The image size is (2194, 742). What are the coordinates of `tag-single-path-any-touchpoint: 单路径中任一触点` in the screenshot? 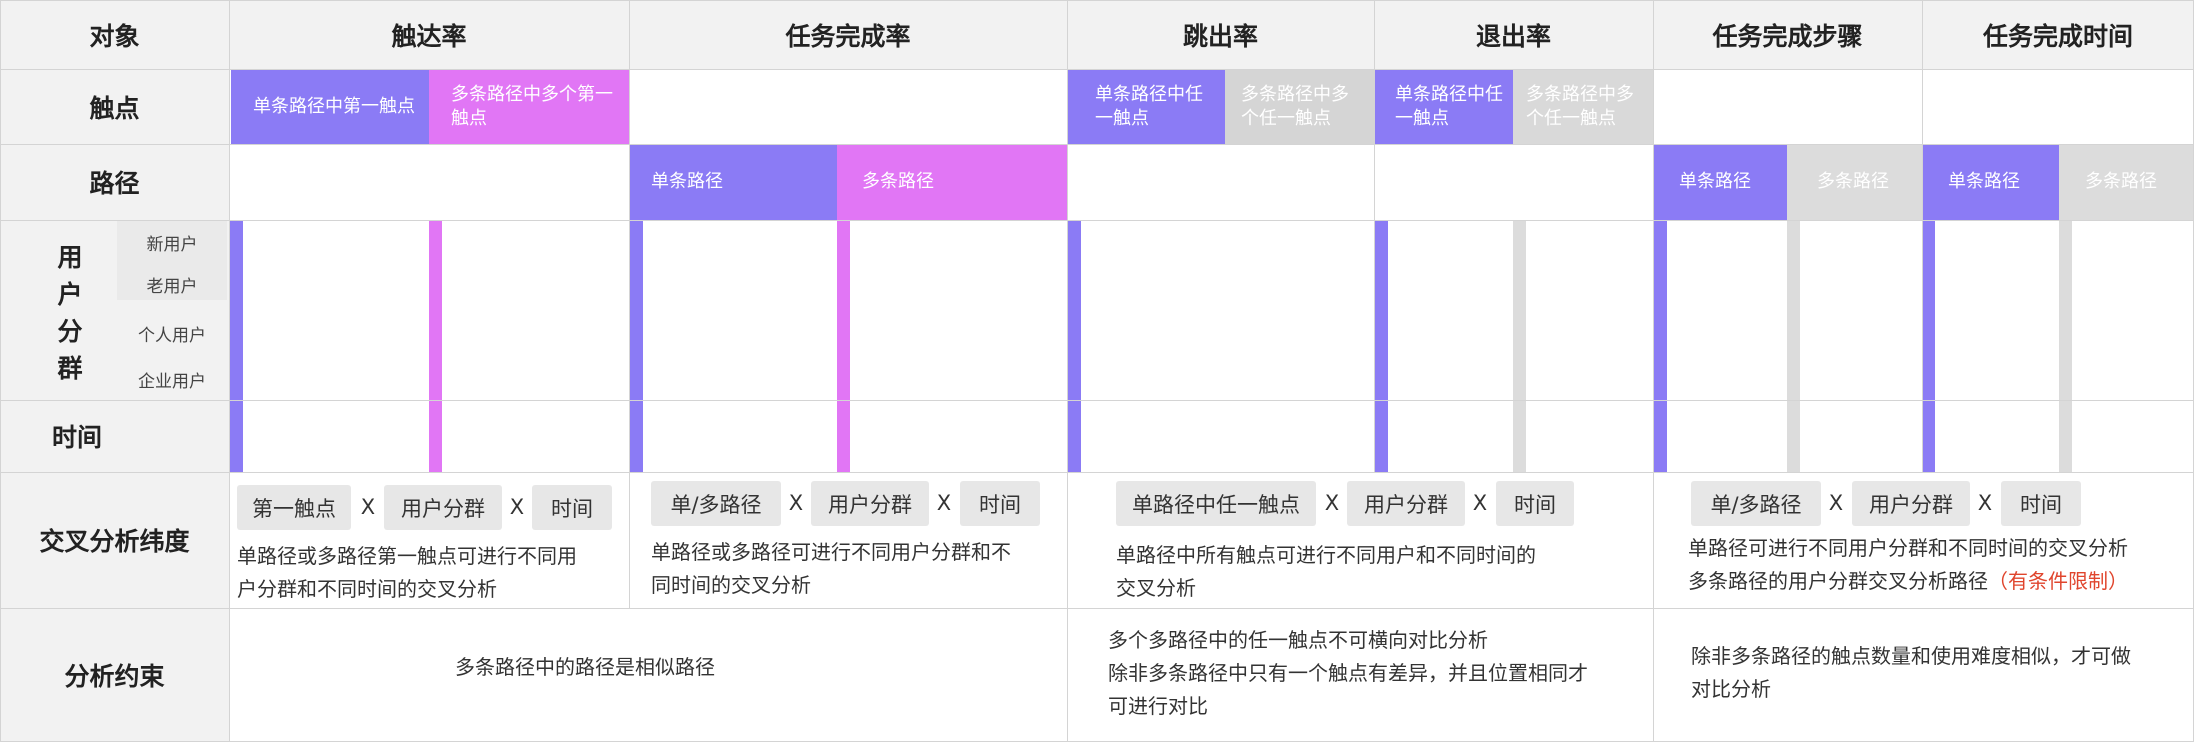 It's located at (1216, 503).